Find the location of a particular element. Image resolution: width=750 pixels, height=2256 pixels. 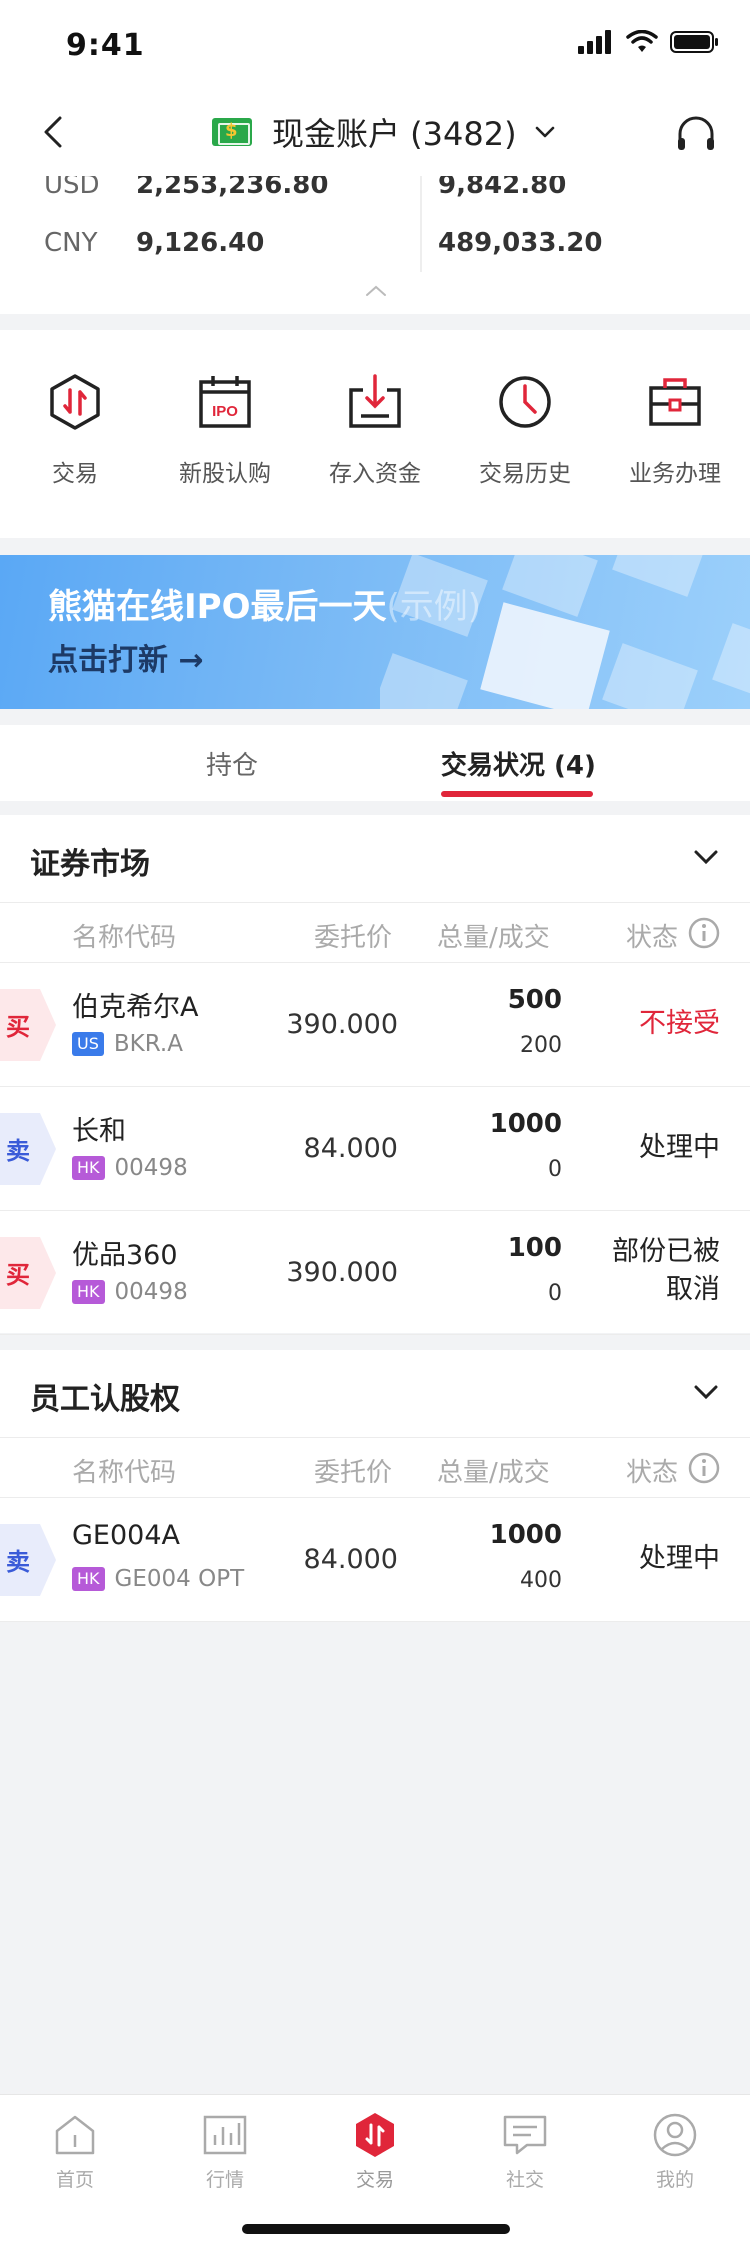

column-header: 名称代码 委托价 总量/成交 状态 is located at coordinates (375, 1468).